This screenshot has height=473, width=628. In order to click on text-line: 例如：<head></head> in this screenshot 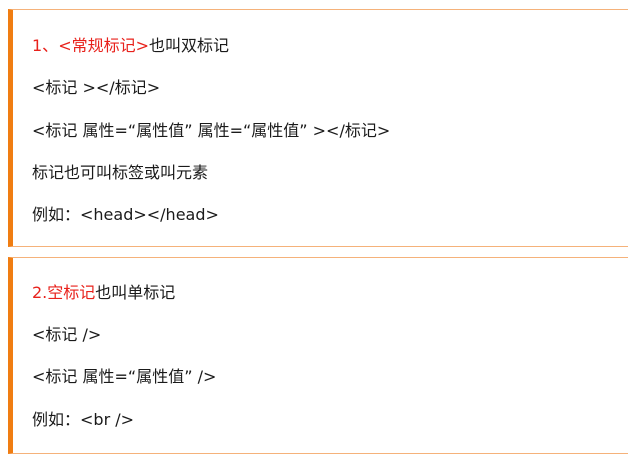, I will do `click(125, 214)`.